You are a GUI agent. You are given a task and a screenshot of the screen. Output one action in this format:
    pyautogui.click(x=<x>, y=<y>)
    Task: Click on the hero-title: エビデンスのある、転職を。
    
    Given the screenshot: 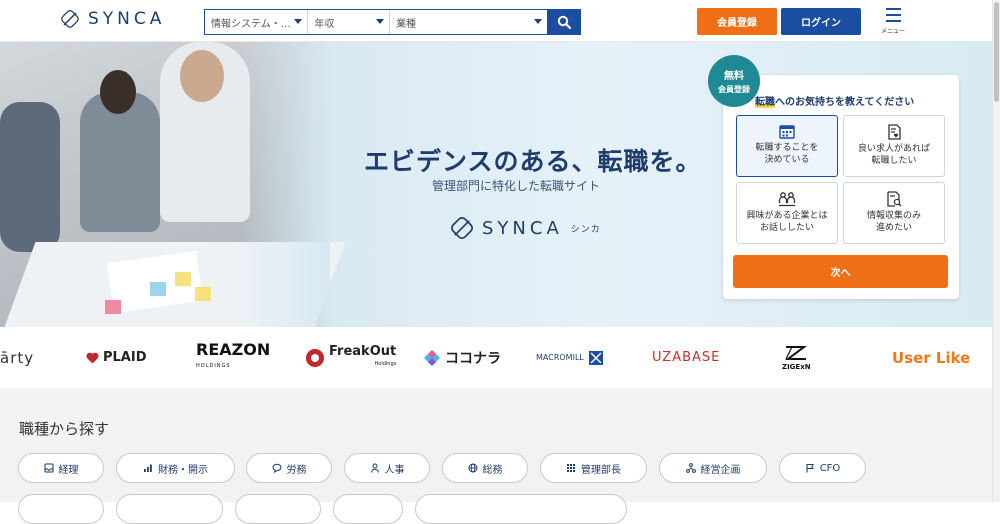 What is the action you would take?
    pyautogui.click(x=533, y=161)
    